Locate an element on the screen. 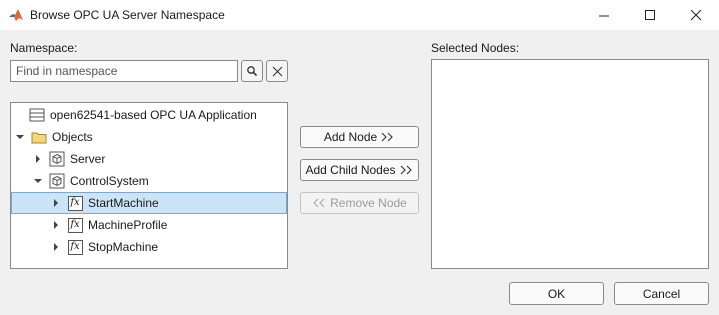 Image resolution: width=719 pixels, height=315 pixels. add-child-nodes-label: Add Child Nodes is located at coordinates (350, 170).